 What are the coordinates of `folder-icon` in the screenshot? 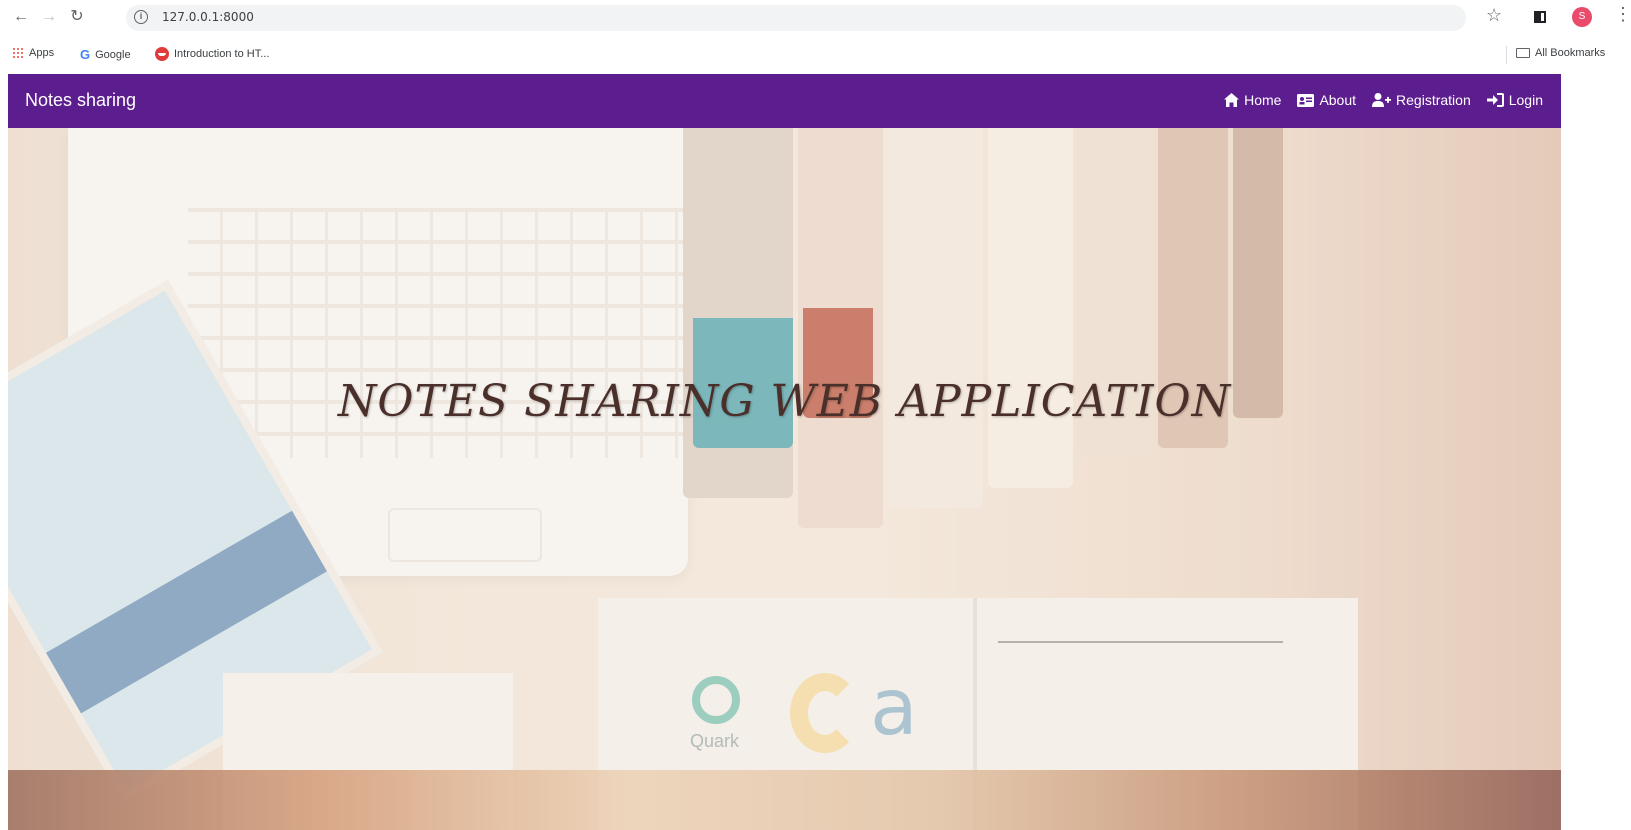 It's located at (1523, 53).